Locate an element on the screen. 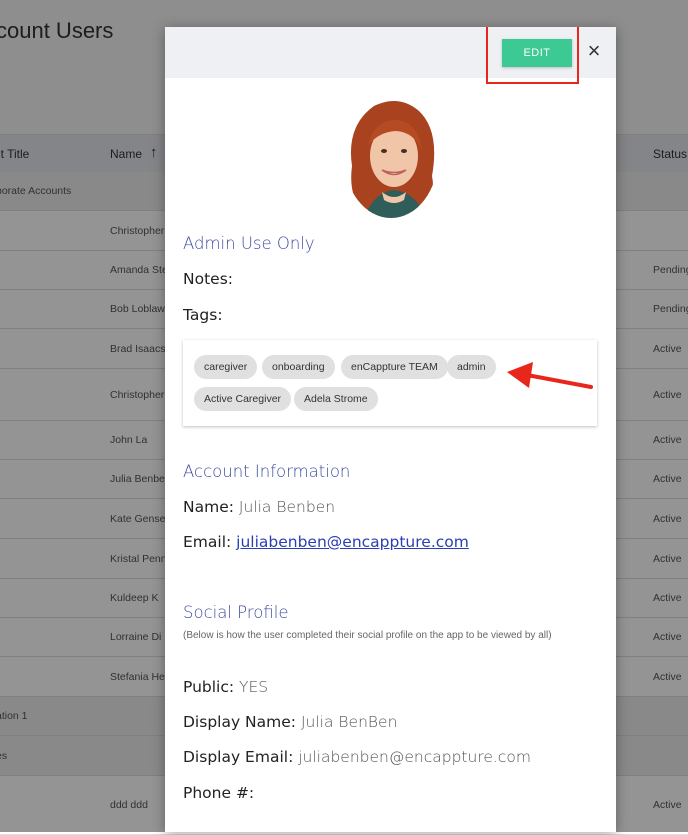  close-icon: × is located at coordinates (594, 51).